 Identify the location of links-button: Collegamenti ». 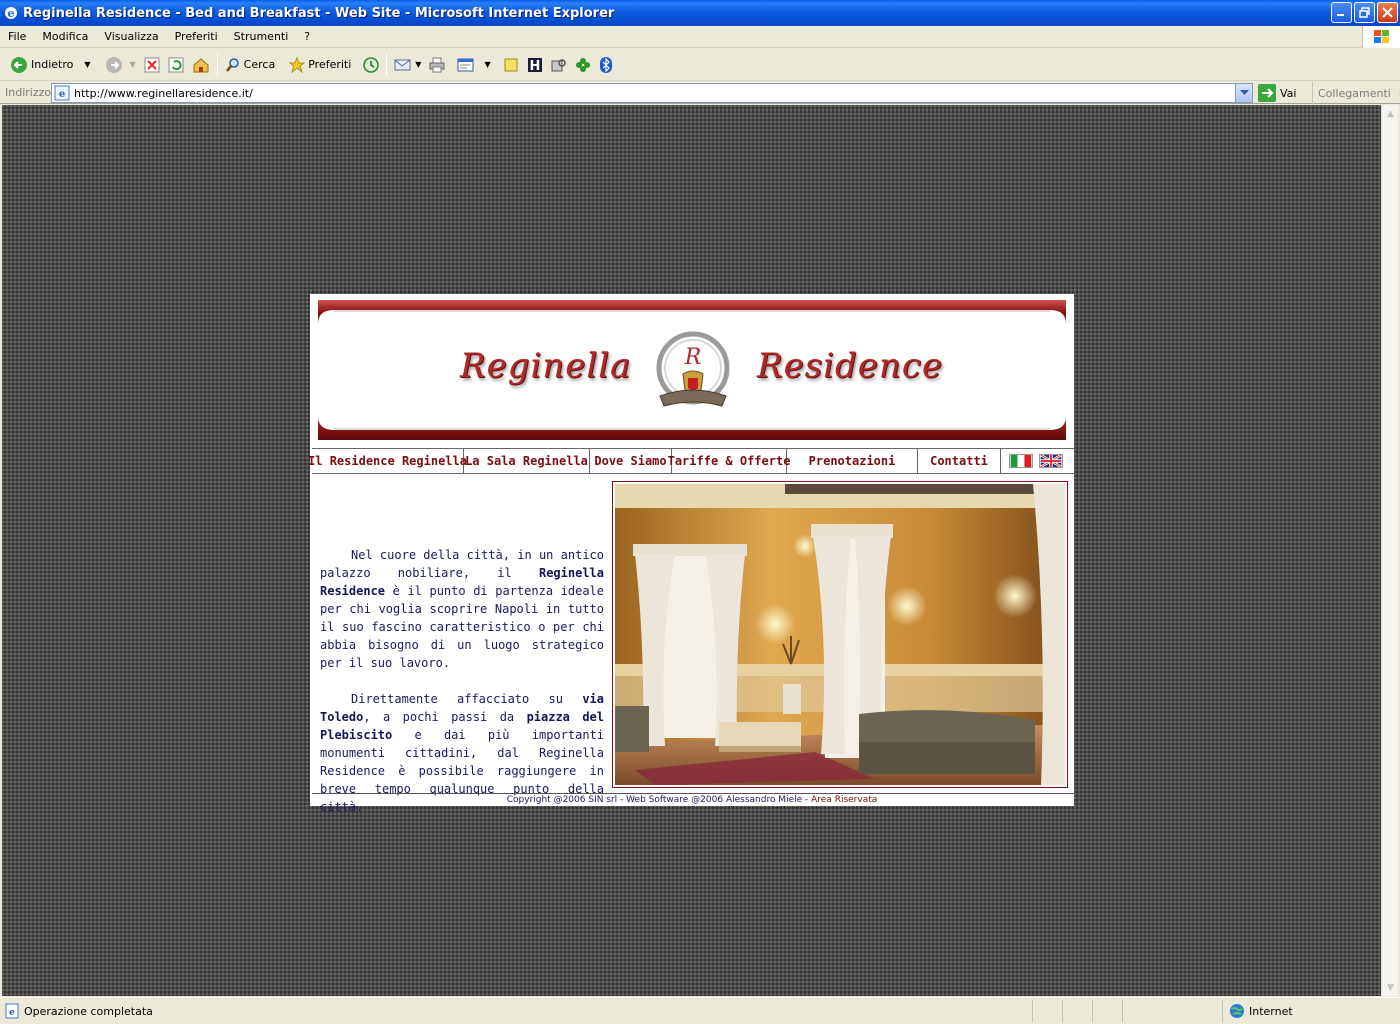
(1356, 93).